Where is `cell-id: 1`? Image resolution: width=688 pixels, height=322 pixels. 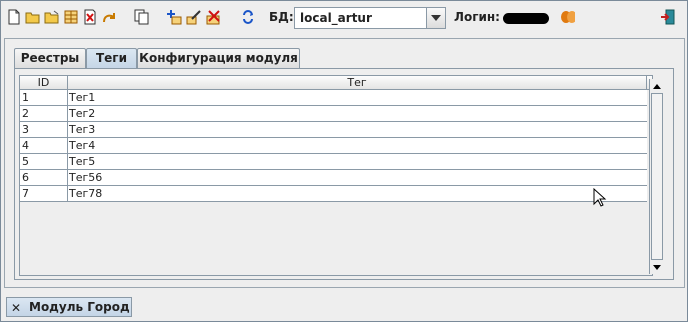
cell-id: 1 is located at coordinates (44, 97).